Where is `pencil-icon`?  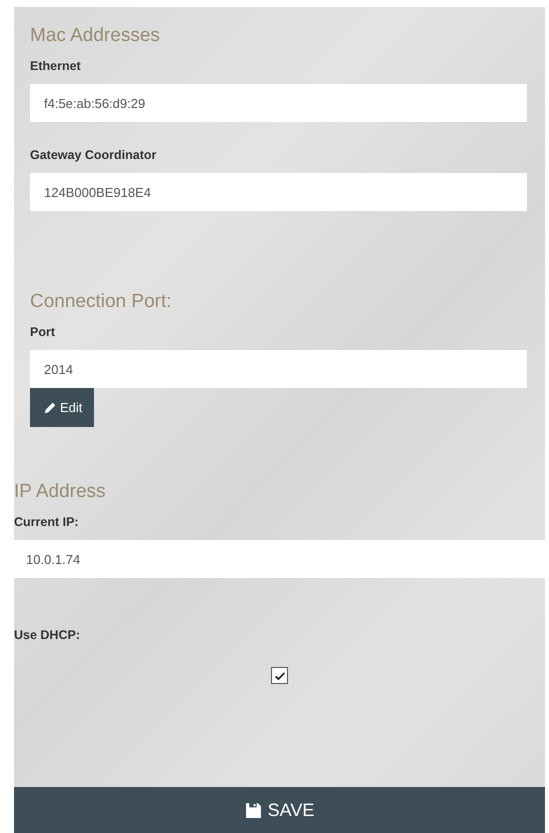 pencil-icon is located at coordinates (50, 407).